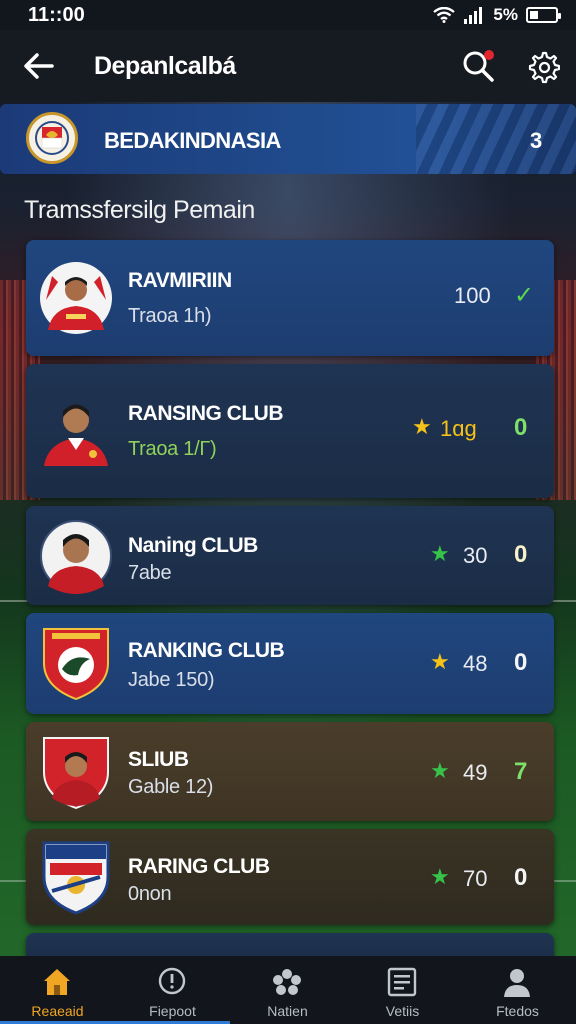  Describe the element at coordinates (57, 1011) in the screenshot. I see `nav-label: Reaeaid` at that location.